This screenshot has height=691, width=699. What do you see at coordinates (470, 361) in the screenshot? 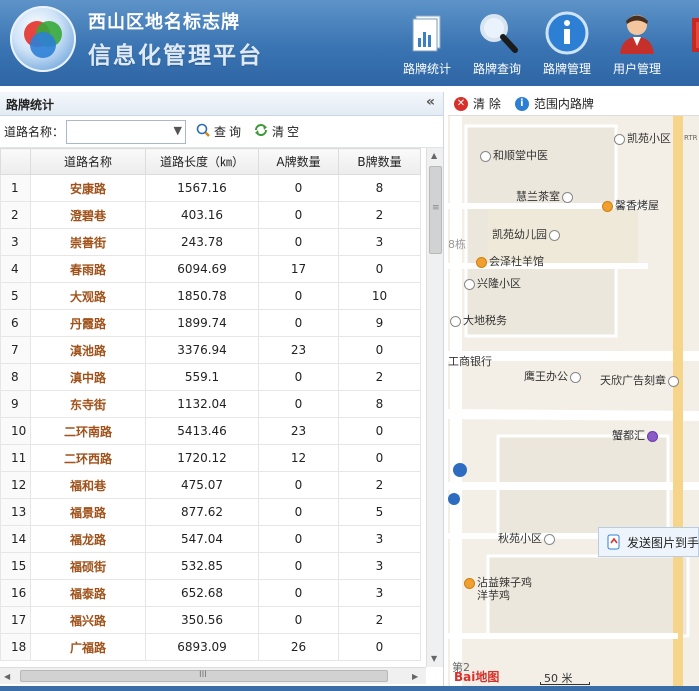
I see `map-poi: 工商银行` at bounding box center [470, 361].